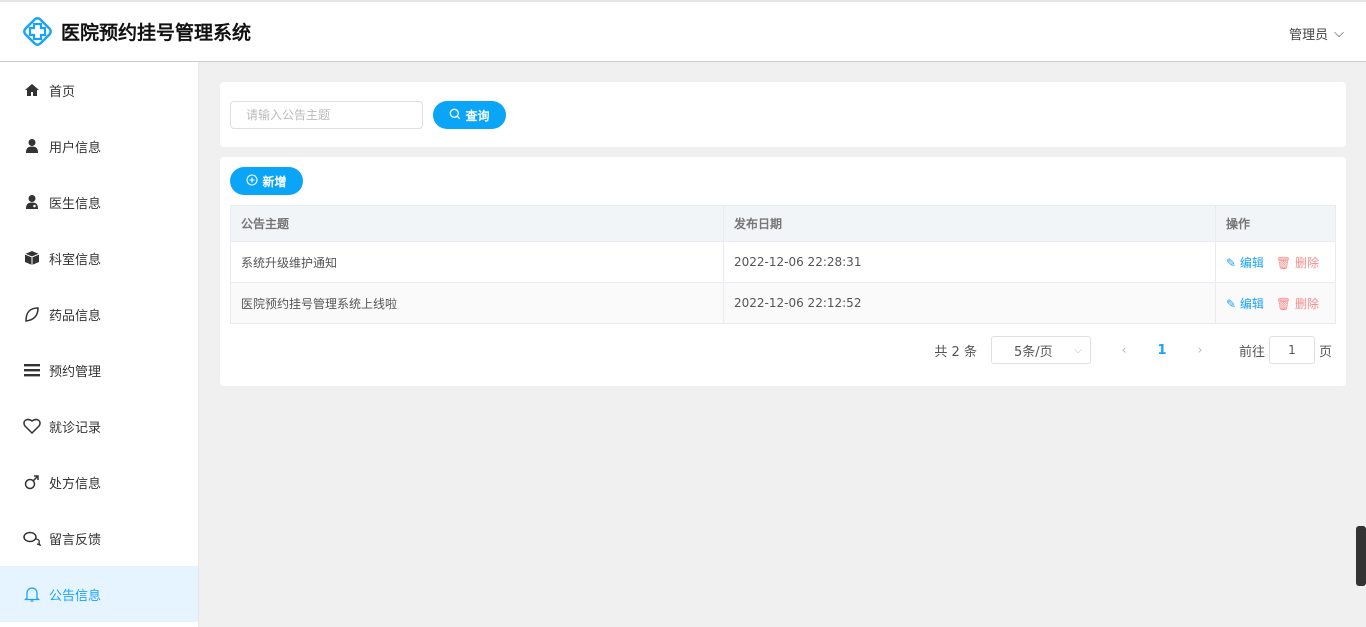 The height and width of the screenshot is (627, 1366). Describe the element at coordinates (1325, 352) in the screenshot. I see `page-suffix: 页` at that location.